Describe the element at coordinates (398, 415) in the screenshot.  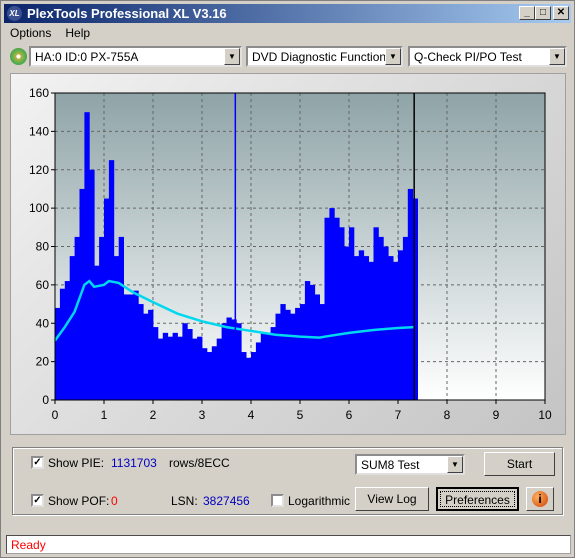
I see `x-tick-label: 7` at that location.